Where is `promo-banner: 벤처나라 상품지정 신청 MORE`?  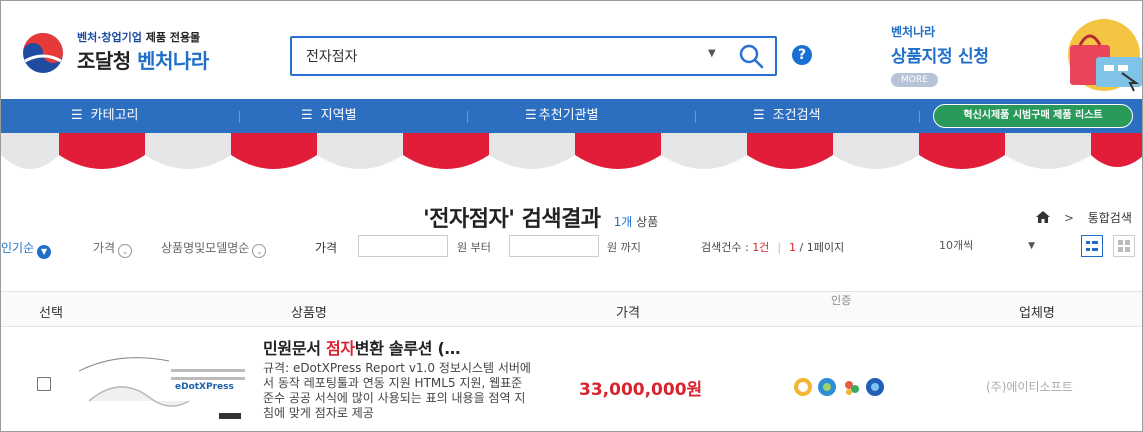
promo-banner: 벤처나라 상품지정 신청 MORE is located at coordinates (966, 55).